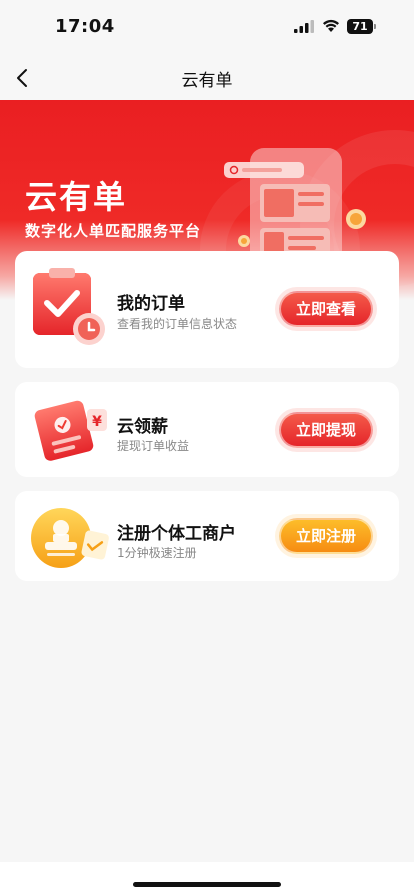 The width and height of the screenshot is (414, 896). Describe the element at coordinates (207, 879) in the screenshot. I see `bottom-bar` at that location.